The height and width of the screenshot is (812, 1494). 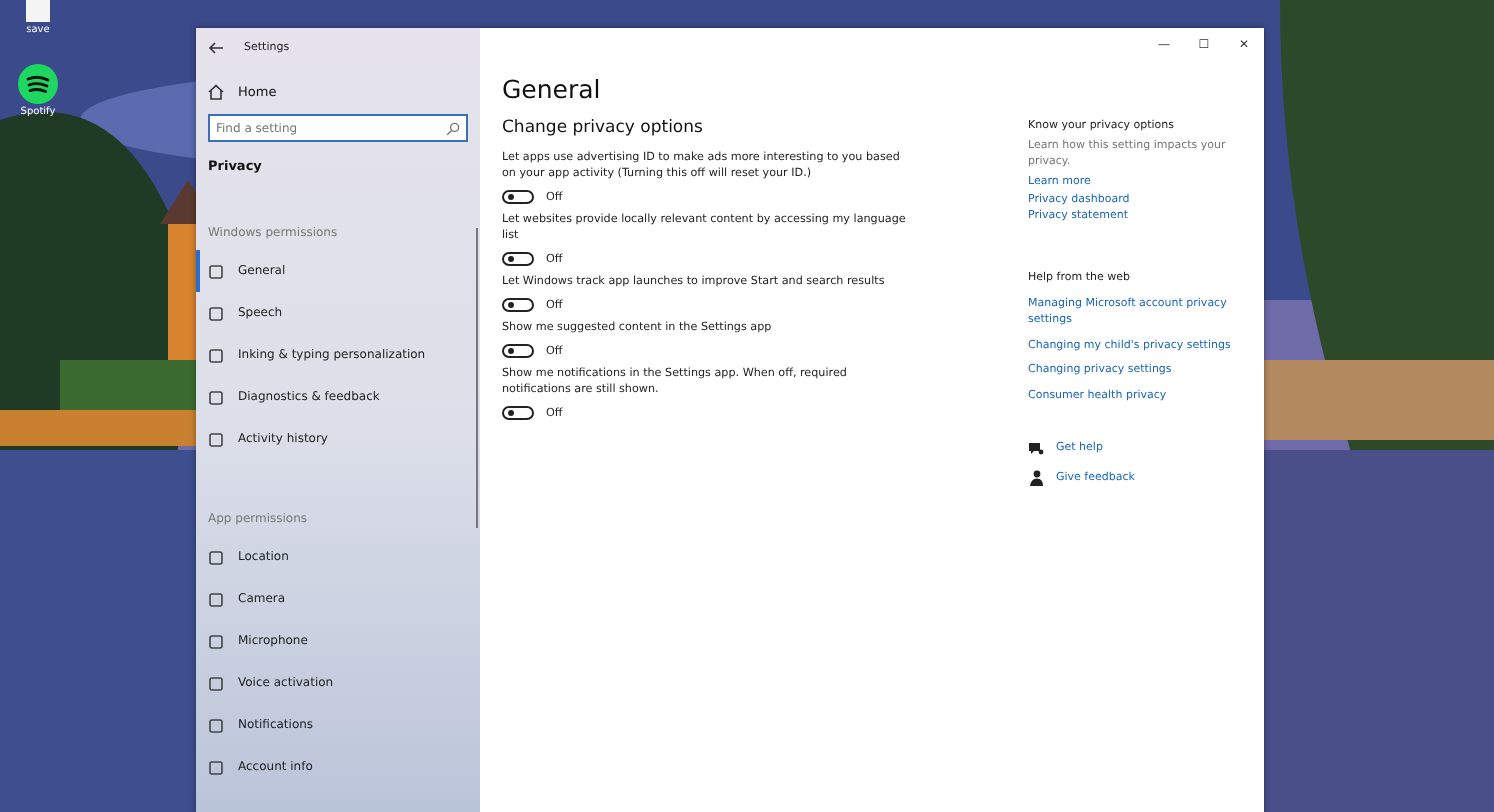 What do you see at coordinates (216, 92) in the screenshot?
I see `home-icon` at bounding box center [216, 92].